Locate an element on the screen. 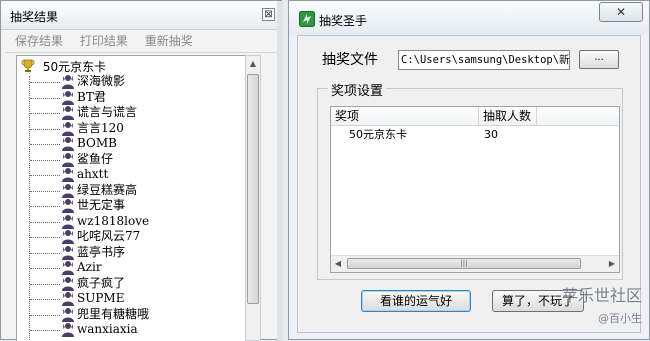 The height and width of the screenshot is (341, 650). lottery-window-titlebar: 抽奖圣手 ✕ is located at coordinates (469, 18).